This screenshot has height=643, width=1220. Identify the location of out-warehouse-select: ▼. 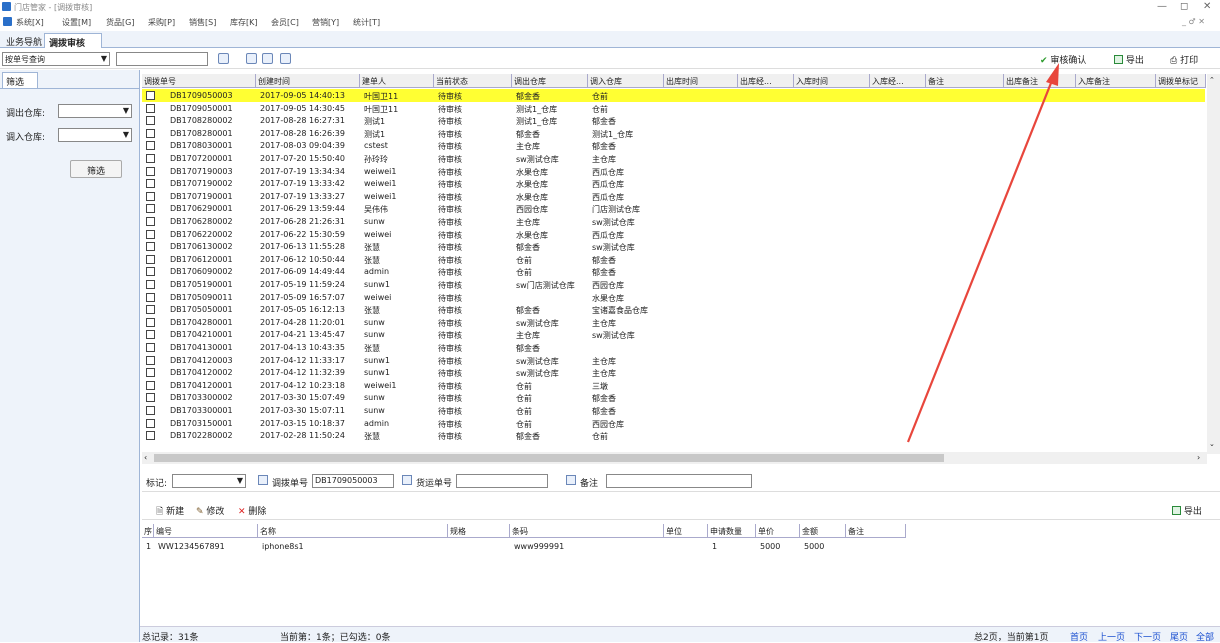
(95, 111).